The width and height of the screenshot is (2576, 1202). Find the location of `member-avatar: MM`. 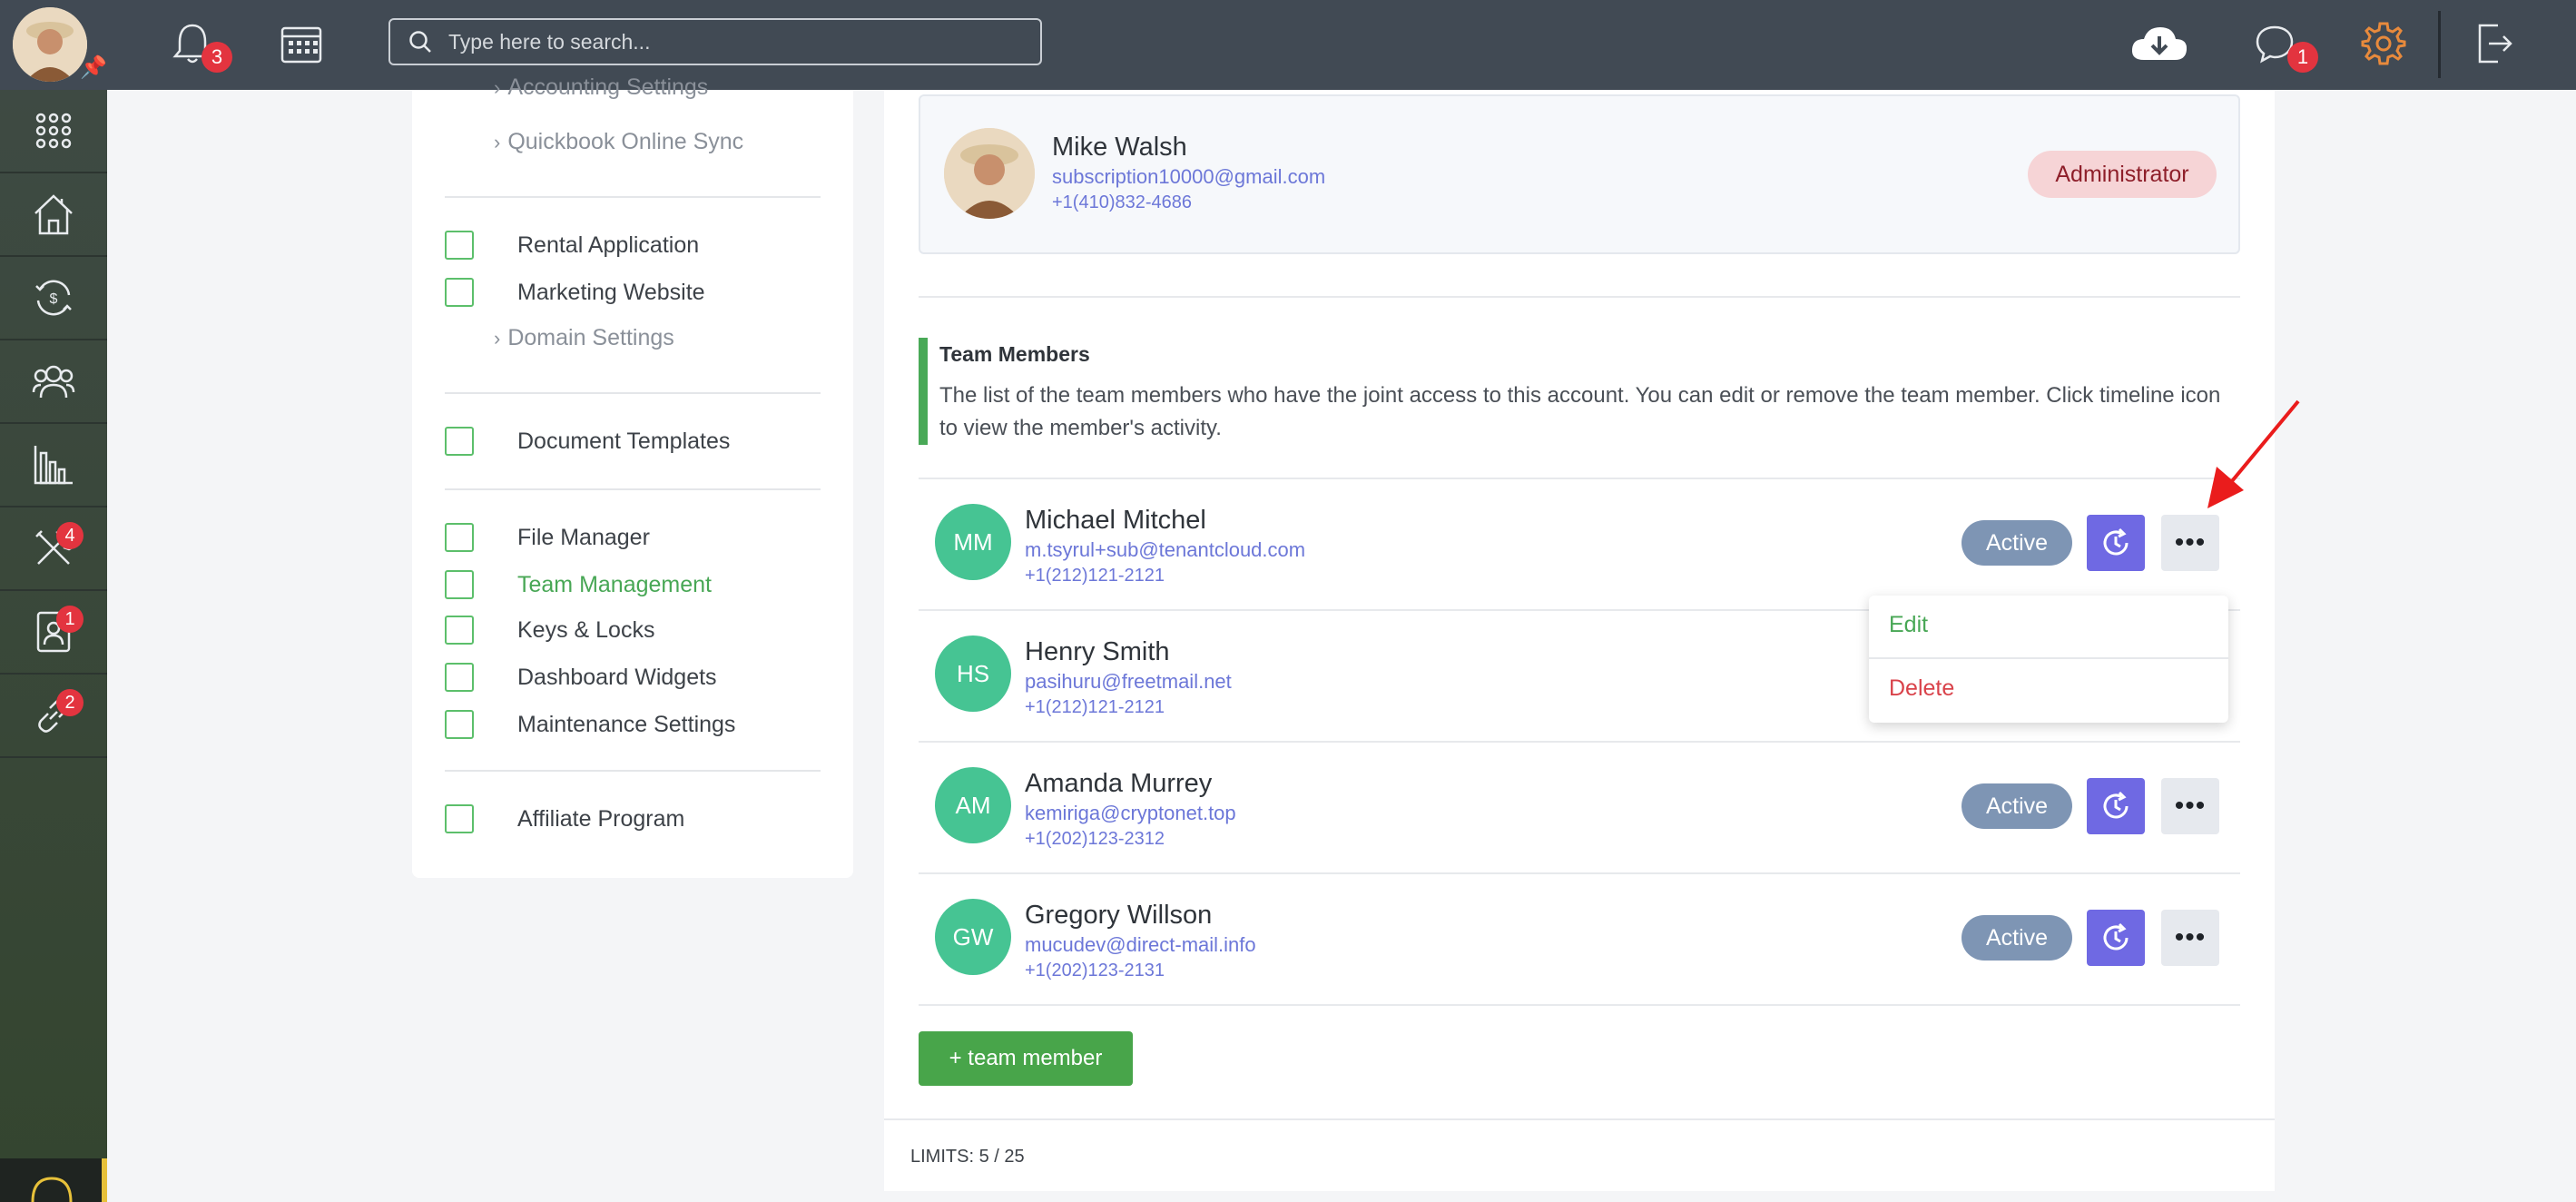

member-avatar: MM is located at coordinates (973, 542).